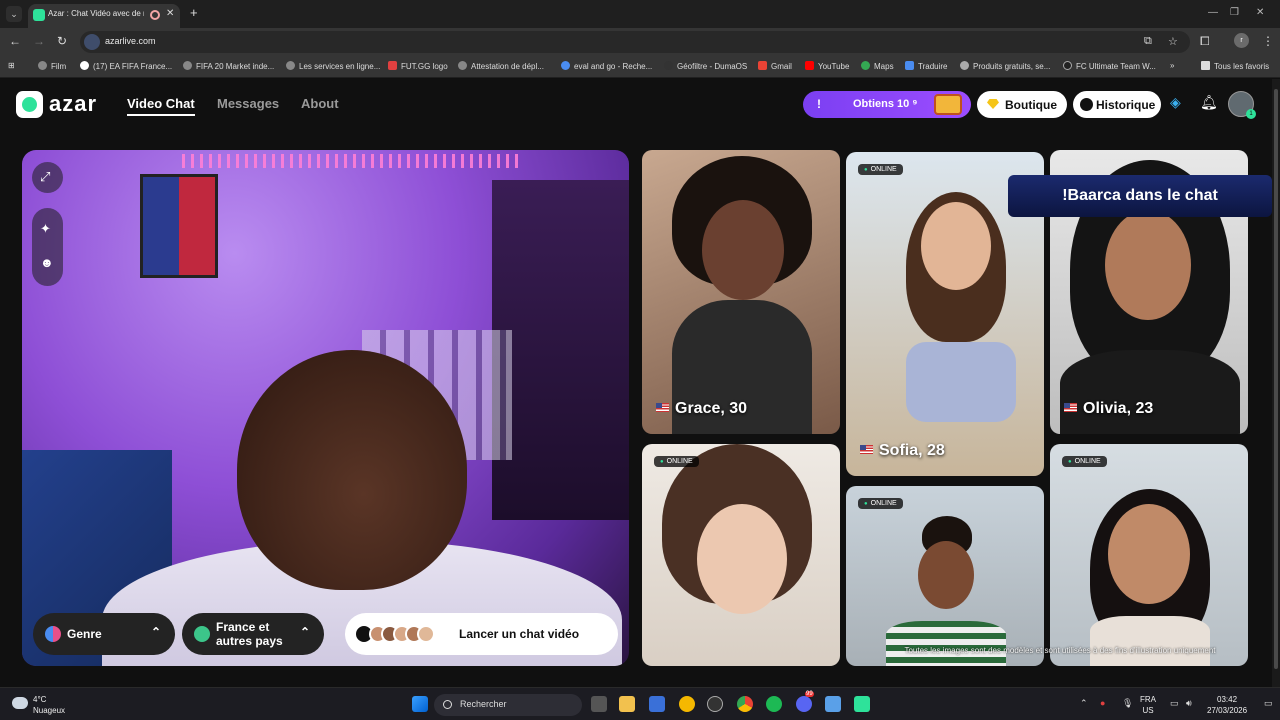 Image resolution: width=1280 pixels, height=720 pixels. What do you see at coordinates (945, 576) in the screenshot?
I see `profile-card-5: ONLINE` at bounding box center [945, 576].